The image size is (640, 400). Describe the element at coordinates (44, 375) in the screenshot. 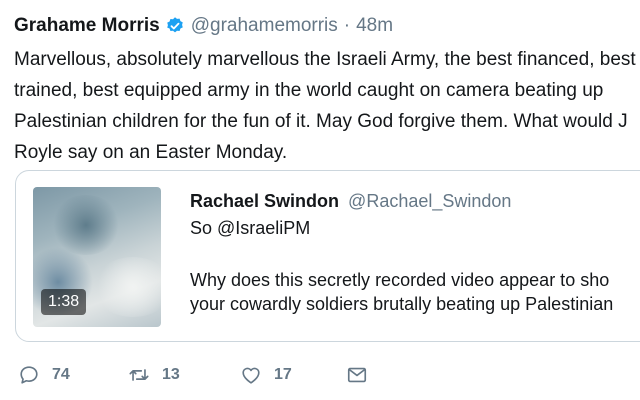

I see `reply-button: 74` at that location.